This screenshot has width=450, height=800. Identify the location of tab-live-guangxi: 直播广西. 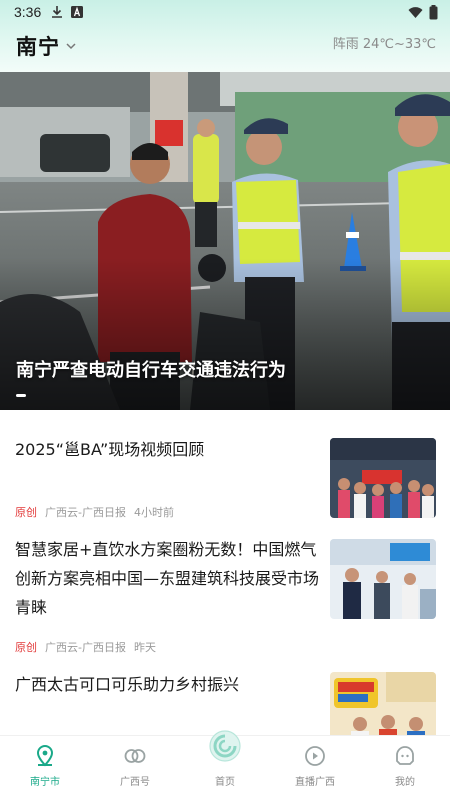
(315, 766).